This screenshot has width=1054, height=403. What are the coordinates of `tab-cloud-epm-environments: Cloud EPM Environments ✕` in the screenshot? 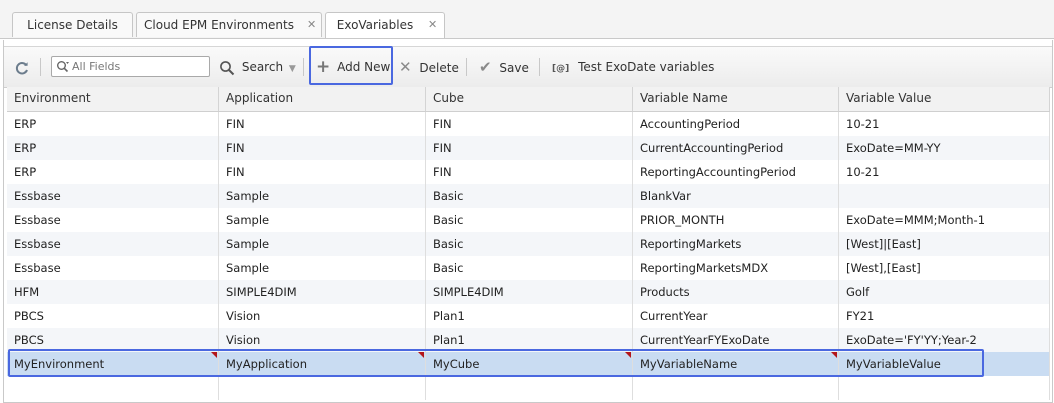 It's located at (229, 24).